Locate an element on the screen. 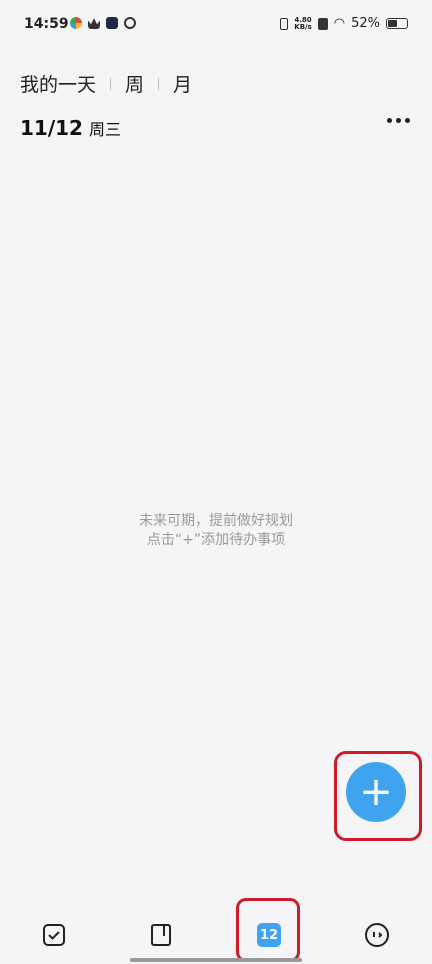 This screenshot has height=964, width=432. notebook-icon is located at coordinates (161, 935).